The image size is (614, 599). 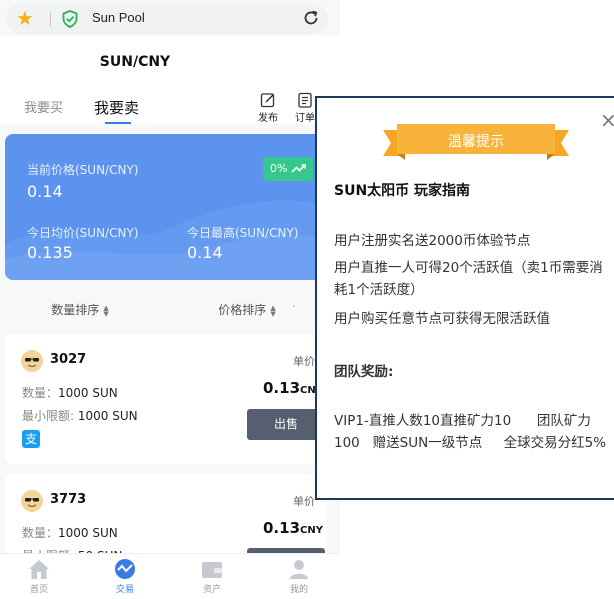 What do you see at coordinates (45, 191) in the screenshot?
I see `current-price-value: 0.14` at bounding box center [45, 191].